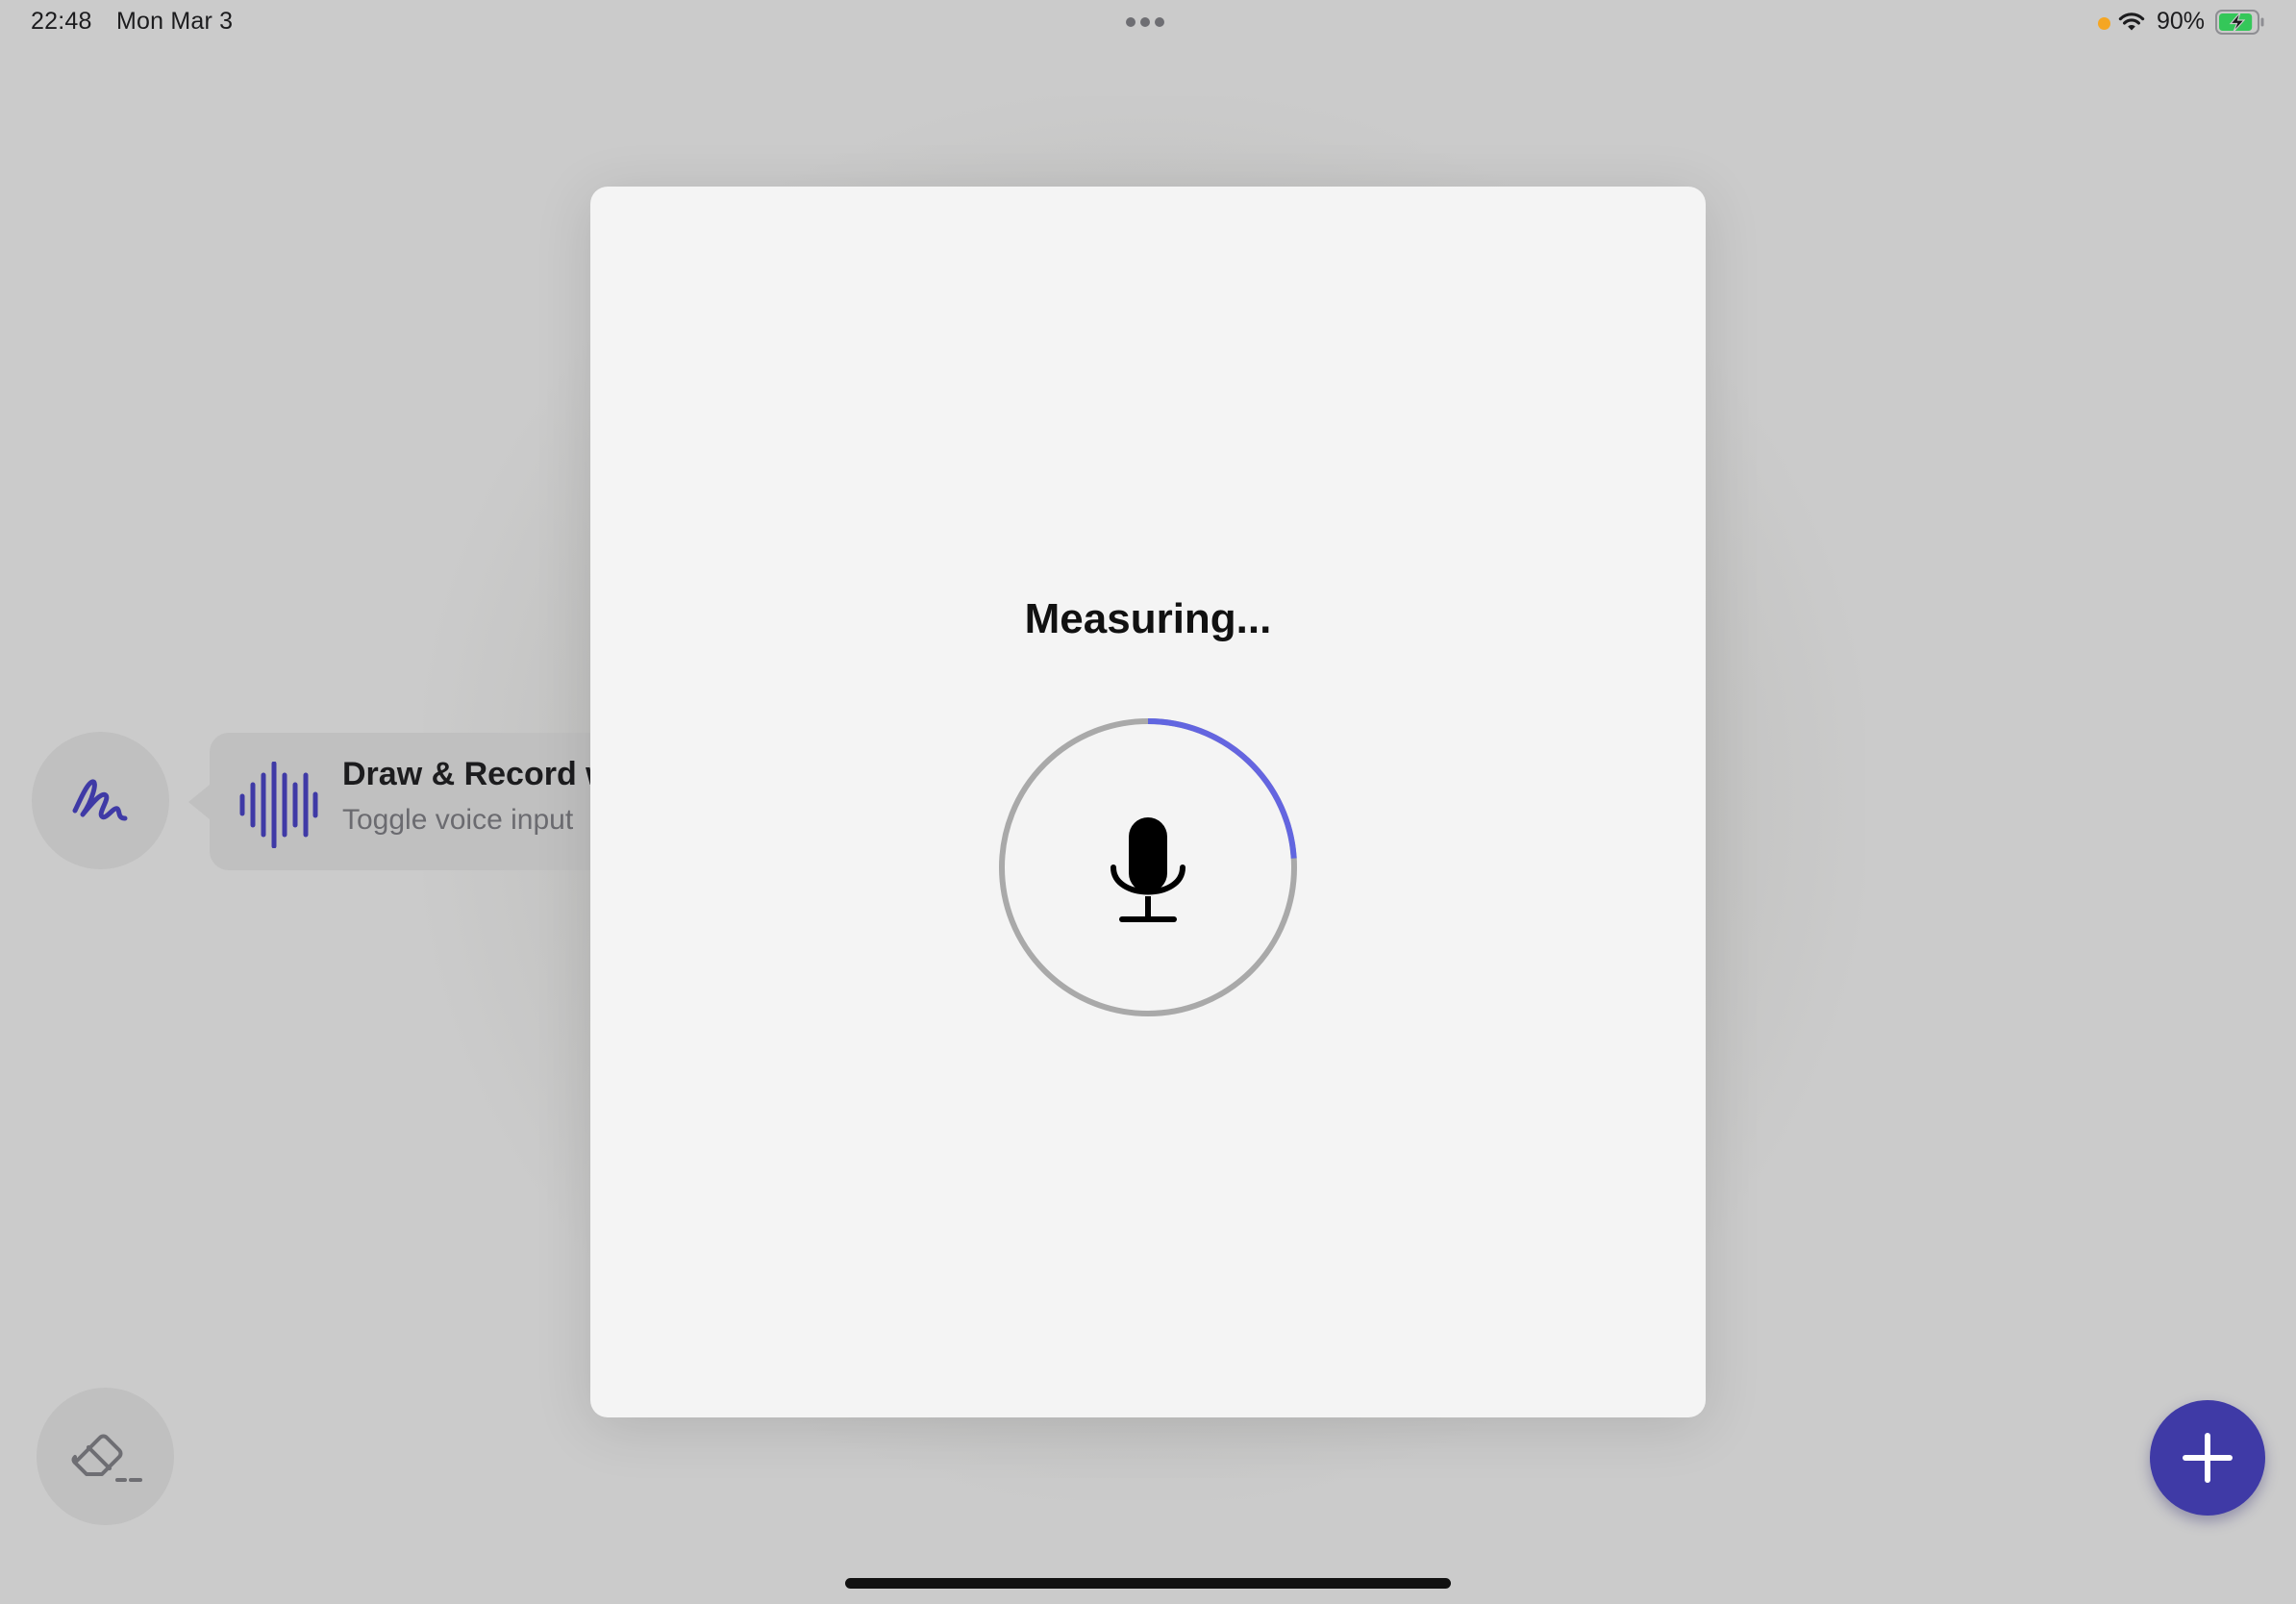 Image resolution: width=2296 pixels, height=1604 pixels. What do you see at coordinates (411, 801) in the screenshot?
I see `voice-input-tooltip: Draw & Record w Toggle voice input` at bounding box center [411, 801].